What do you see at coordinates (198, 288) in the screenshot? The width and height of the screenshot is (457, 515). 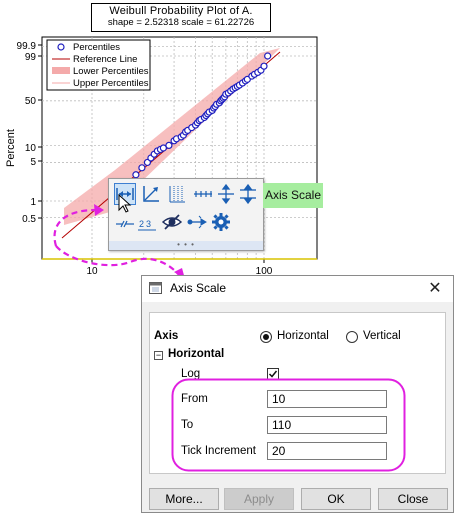 I see `dialog-title: Axis Scale` at bounding box center [198, 288].